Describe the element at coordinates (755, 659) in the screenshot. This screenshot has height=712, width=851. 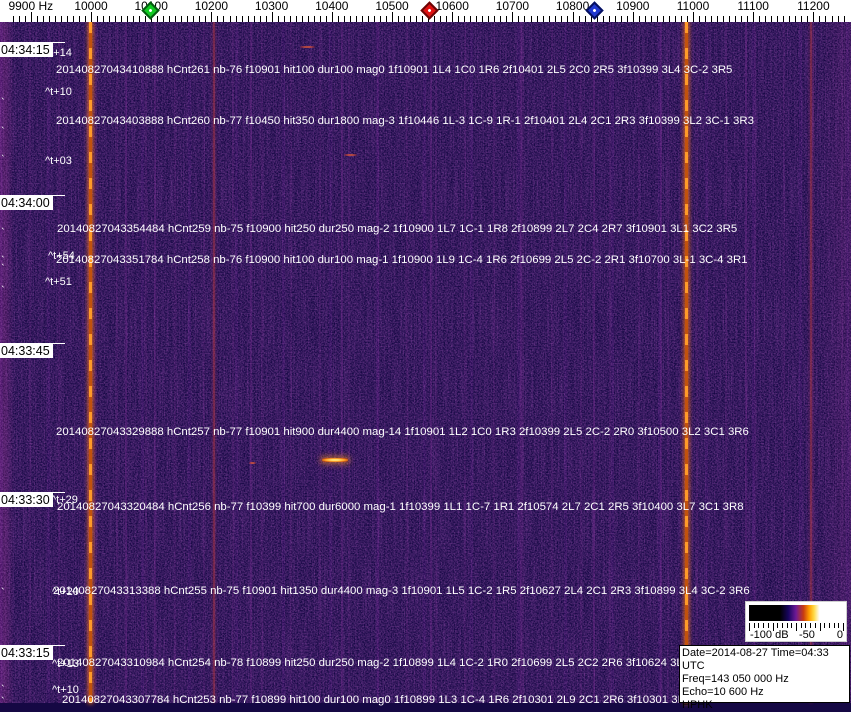
I see `infobox-date-time: Date=2014-08-27 Time=04:33 UTC` at that location.